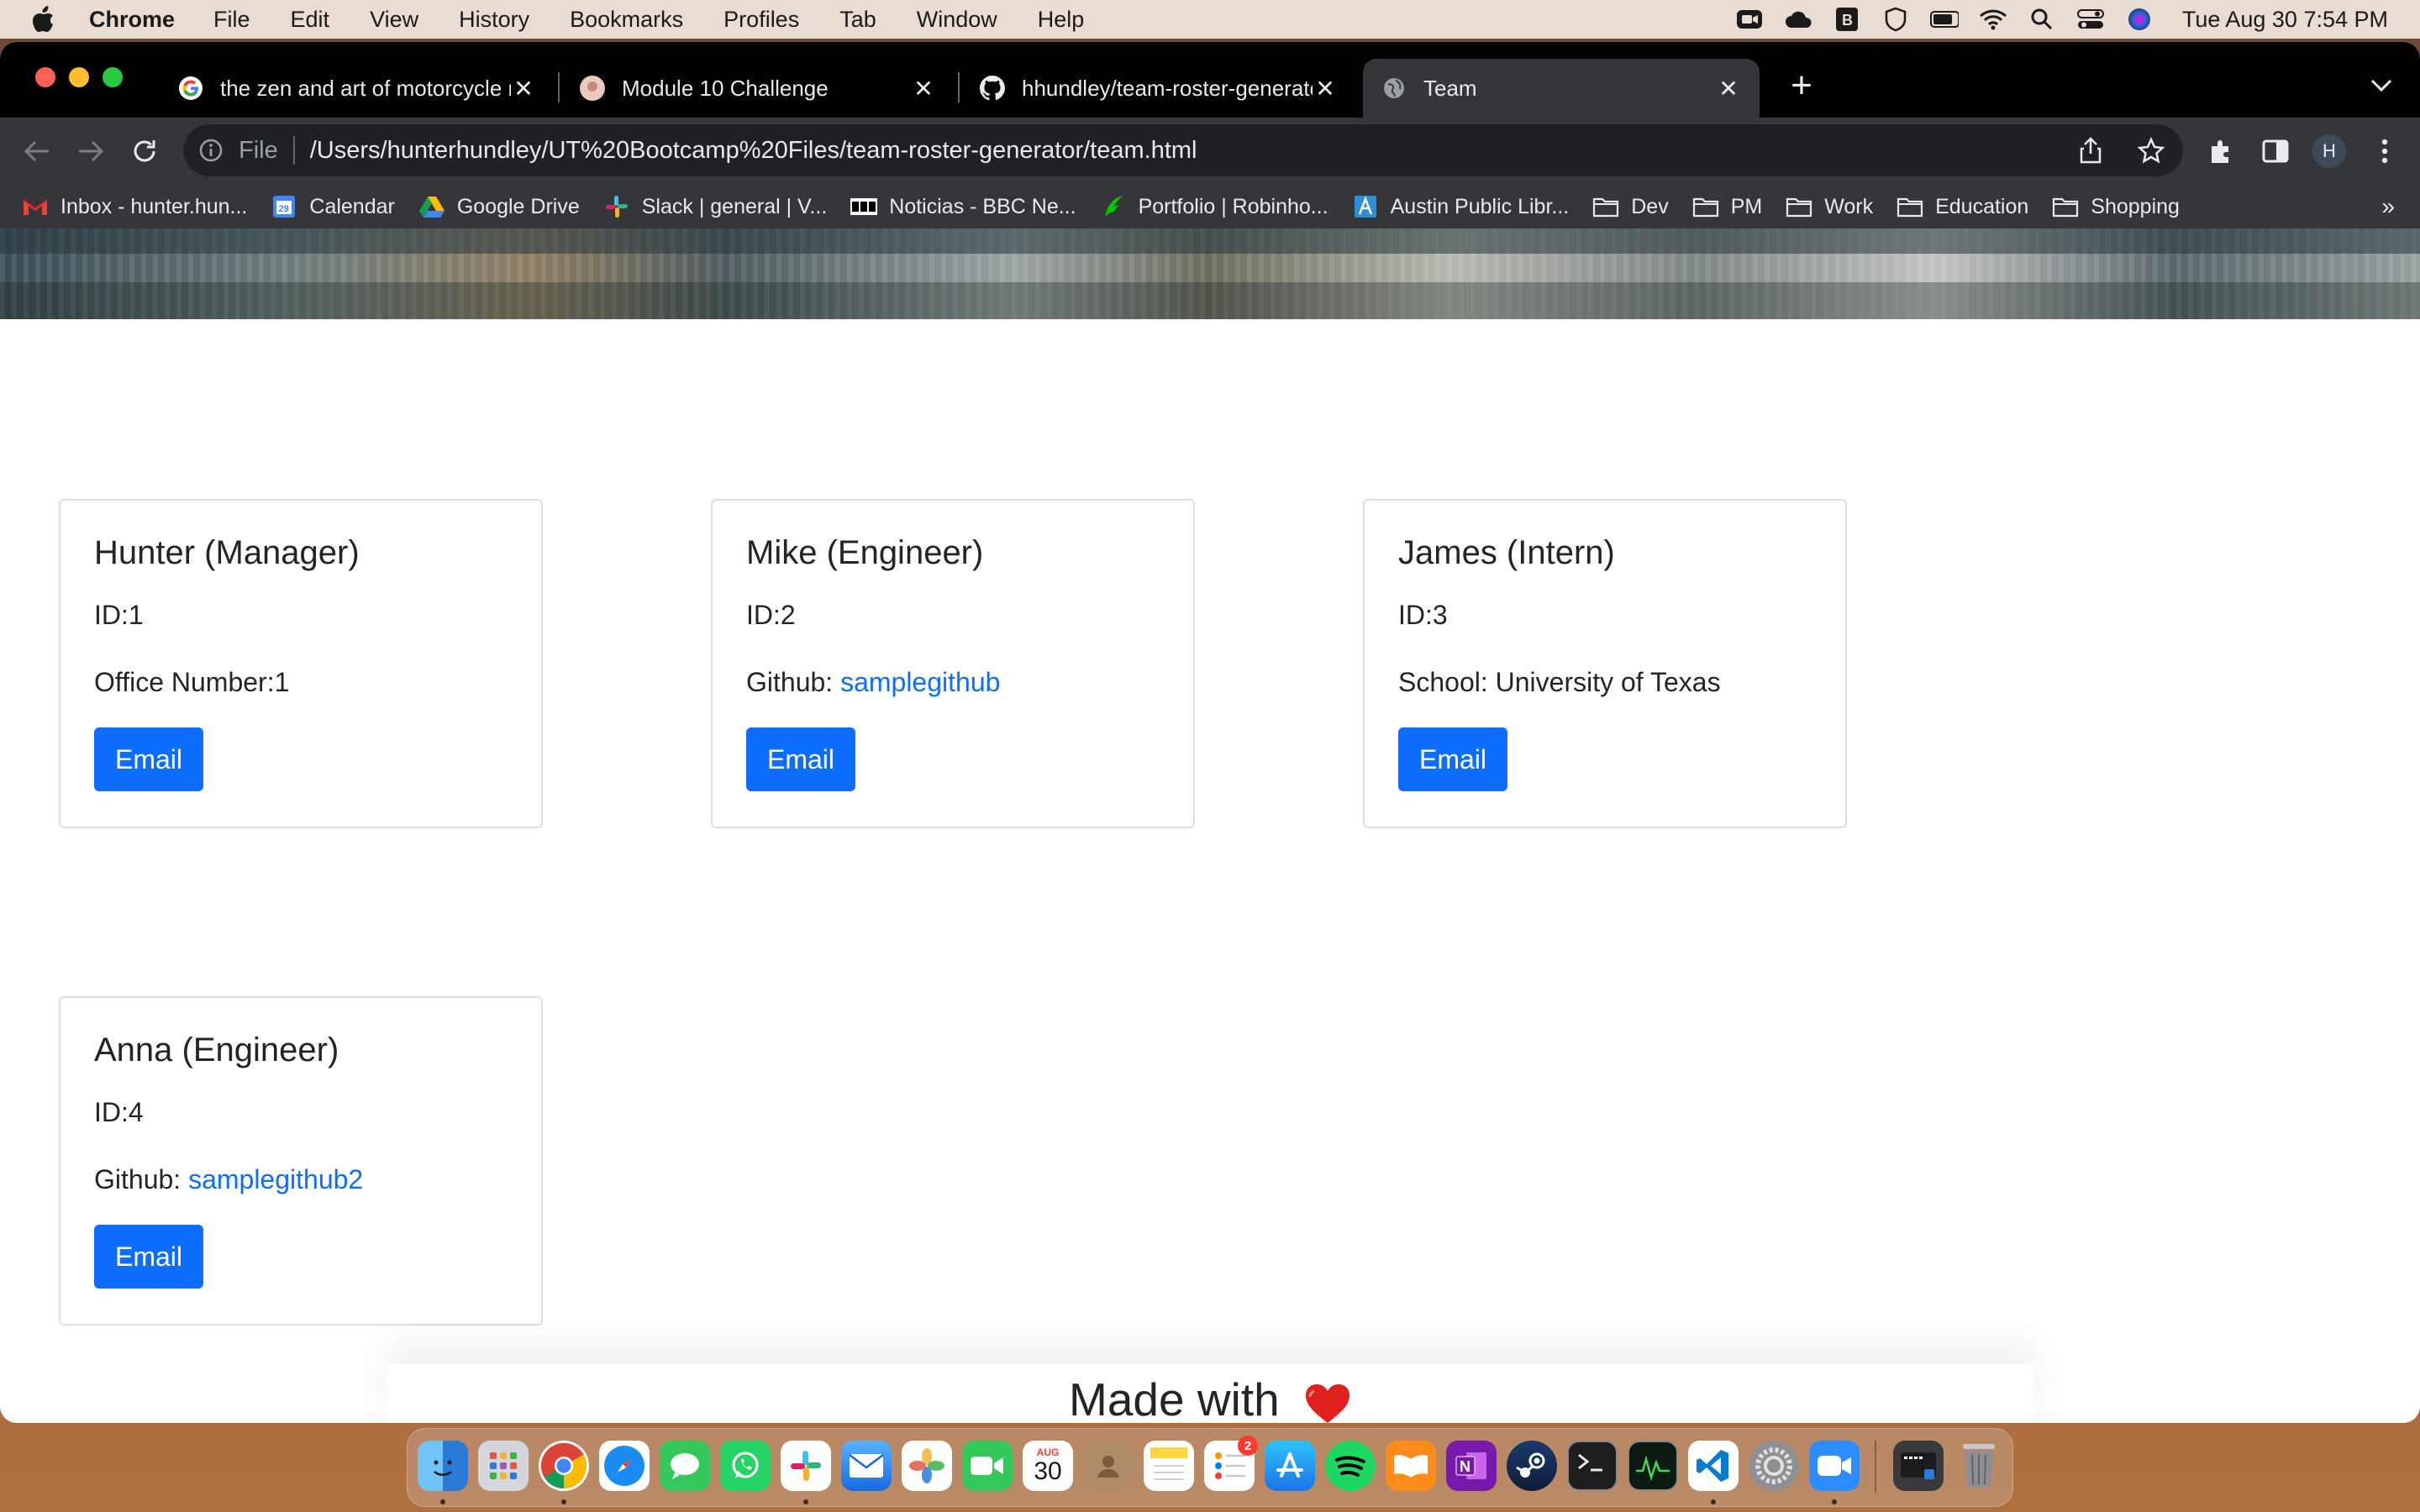 This screenshot has height=1512, width=2420. What do you see at coordinates (1993, 19) in the screenshot?
I see `wifi-icon` at bounding box center [1993, 19].